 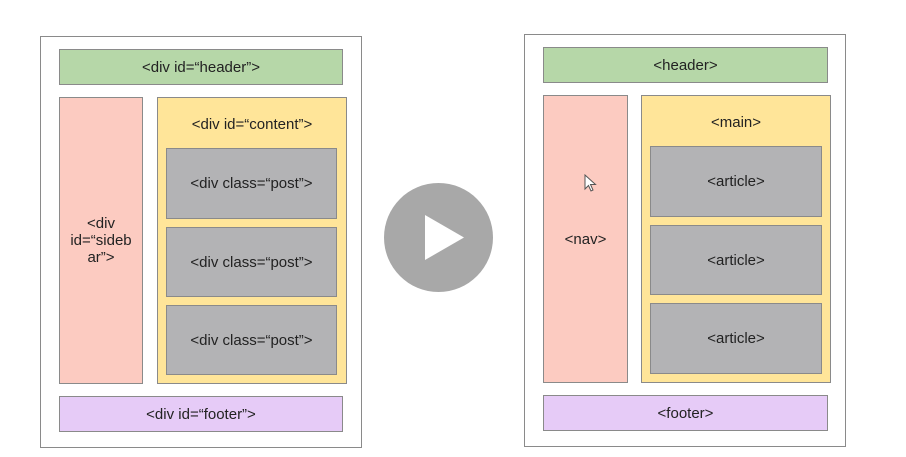 I want to click on mouse-cursor-icon, so click(x=590, y=183).